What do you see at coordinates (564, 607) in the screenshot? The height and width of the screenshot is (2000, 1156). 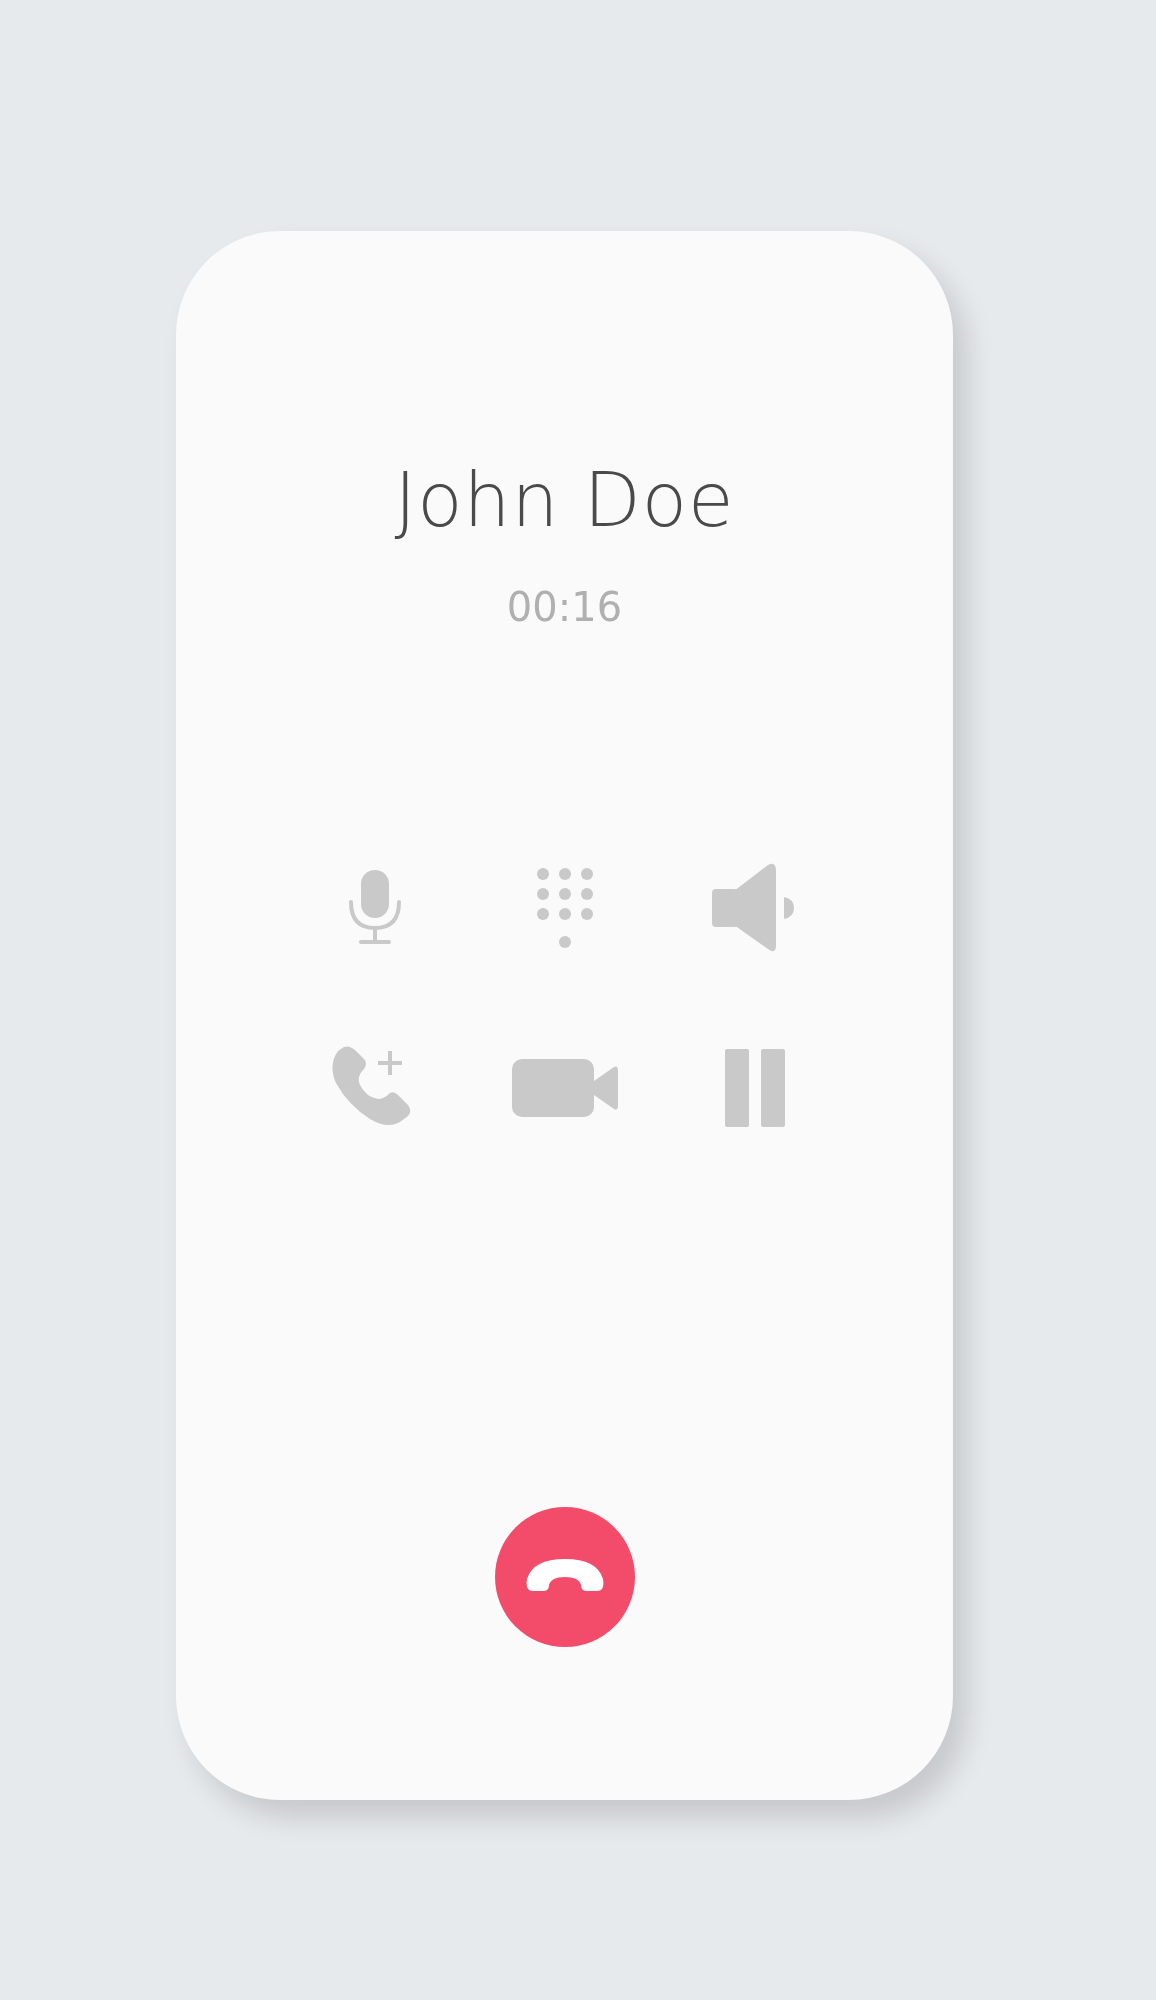 I see `call-duration: 00:16` at bounding box center [564, 607].